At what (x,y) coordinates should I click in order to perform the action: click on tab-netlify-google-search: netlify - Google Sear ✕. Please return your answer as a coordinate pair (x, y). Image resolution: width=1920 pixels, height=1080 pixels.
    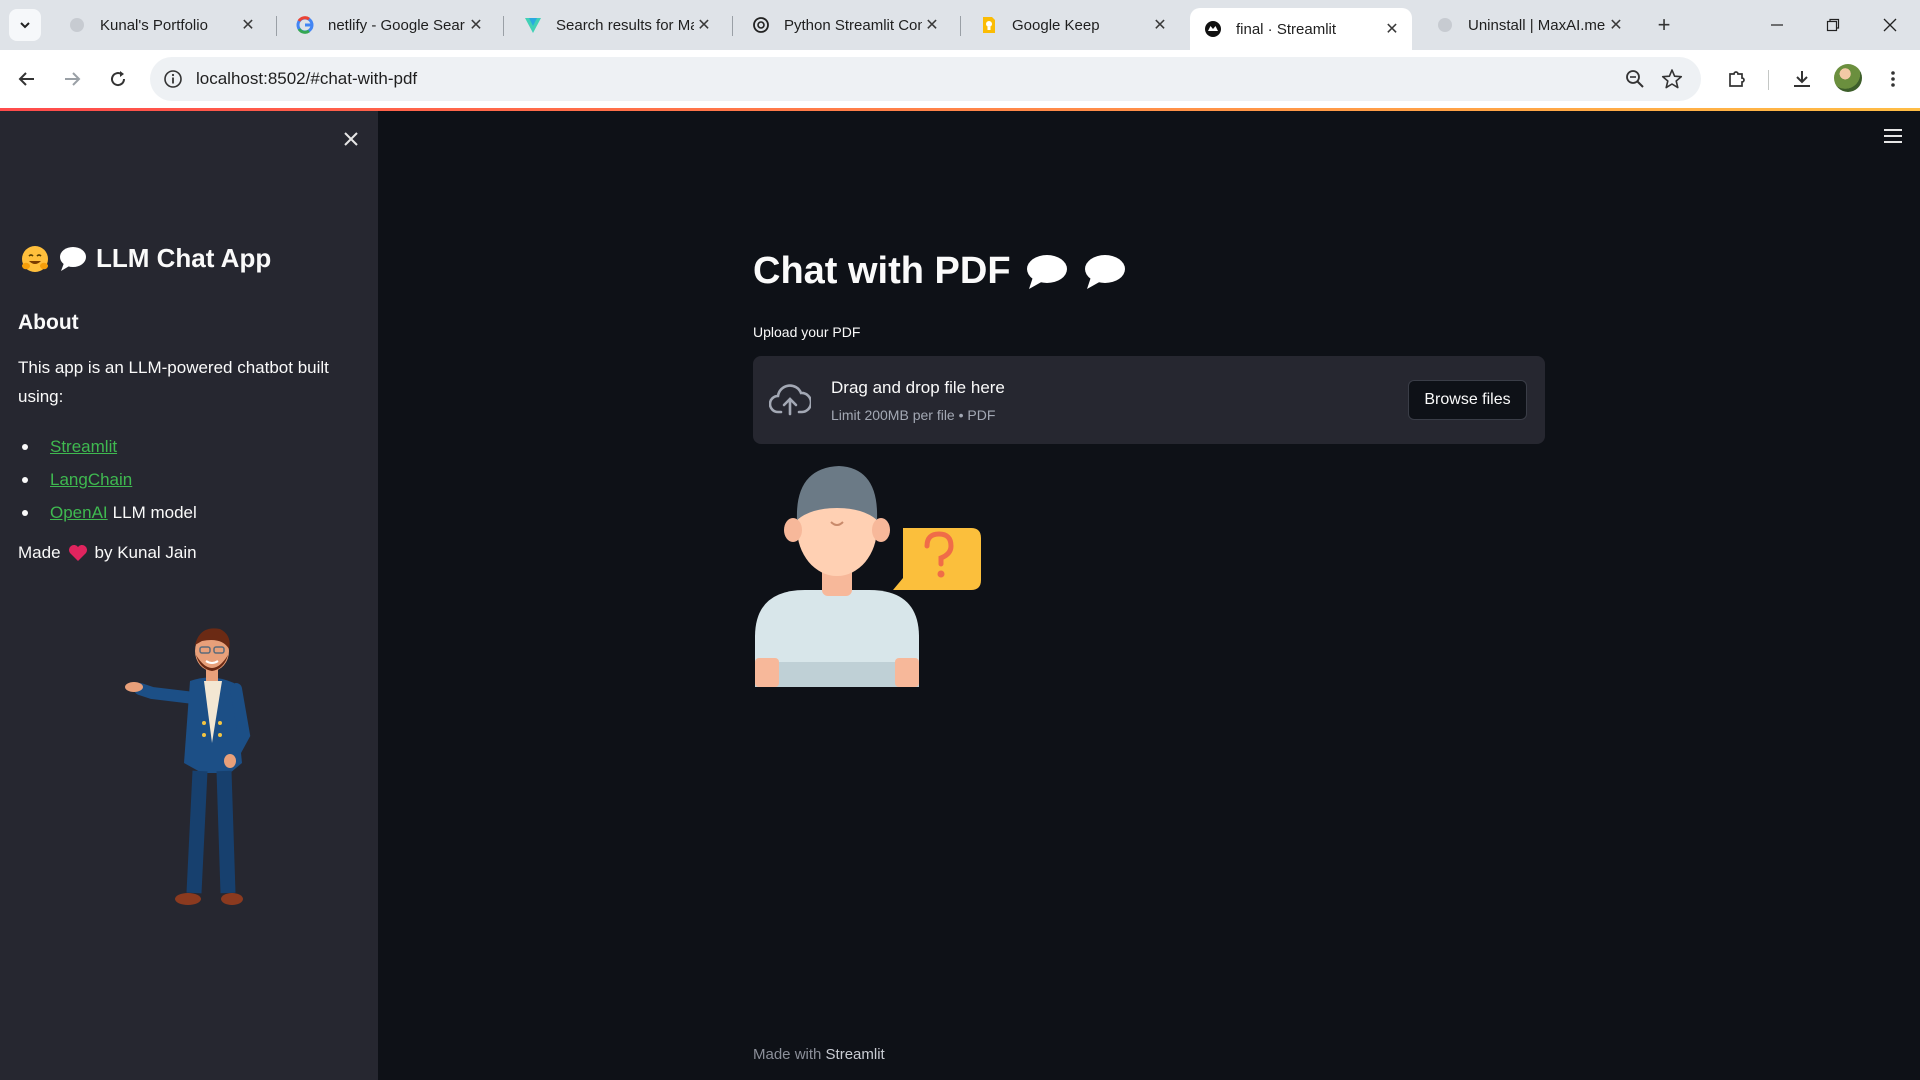
    Looking at the image, I should click on (389, 25).